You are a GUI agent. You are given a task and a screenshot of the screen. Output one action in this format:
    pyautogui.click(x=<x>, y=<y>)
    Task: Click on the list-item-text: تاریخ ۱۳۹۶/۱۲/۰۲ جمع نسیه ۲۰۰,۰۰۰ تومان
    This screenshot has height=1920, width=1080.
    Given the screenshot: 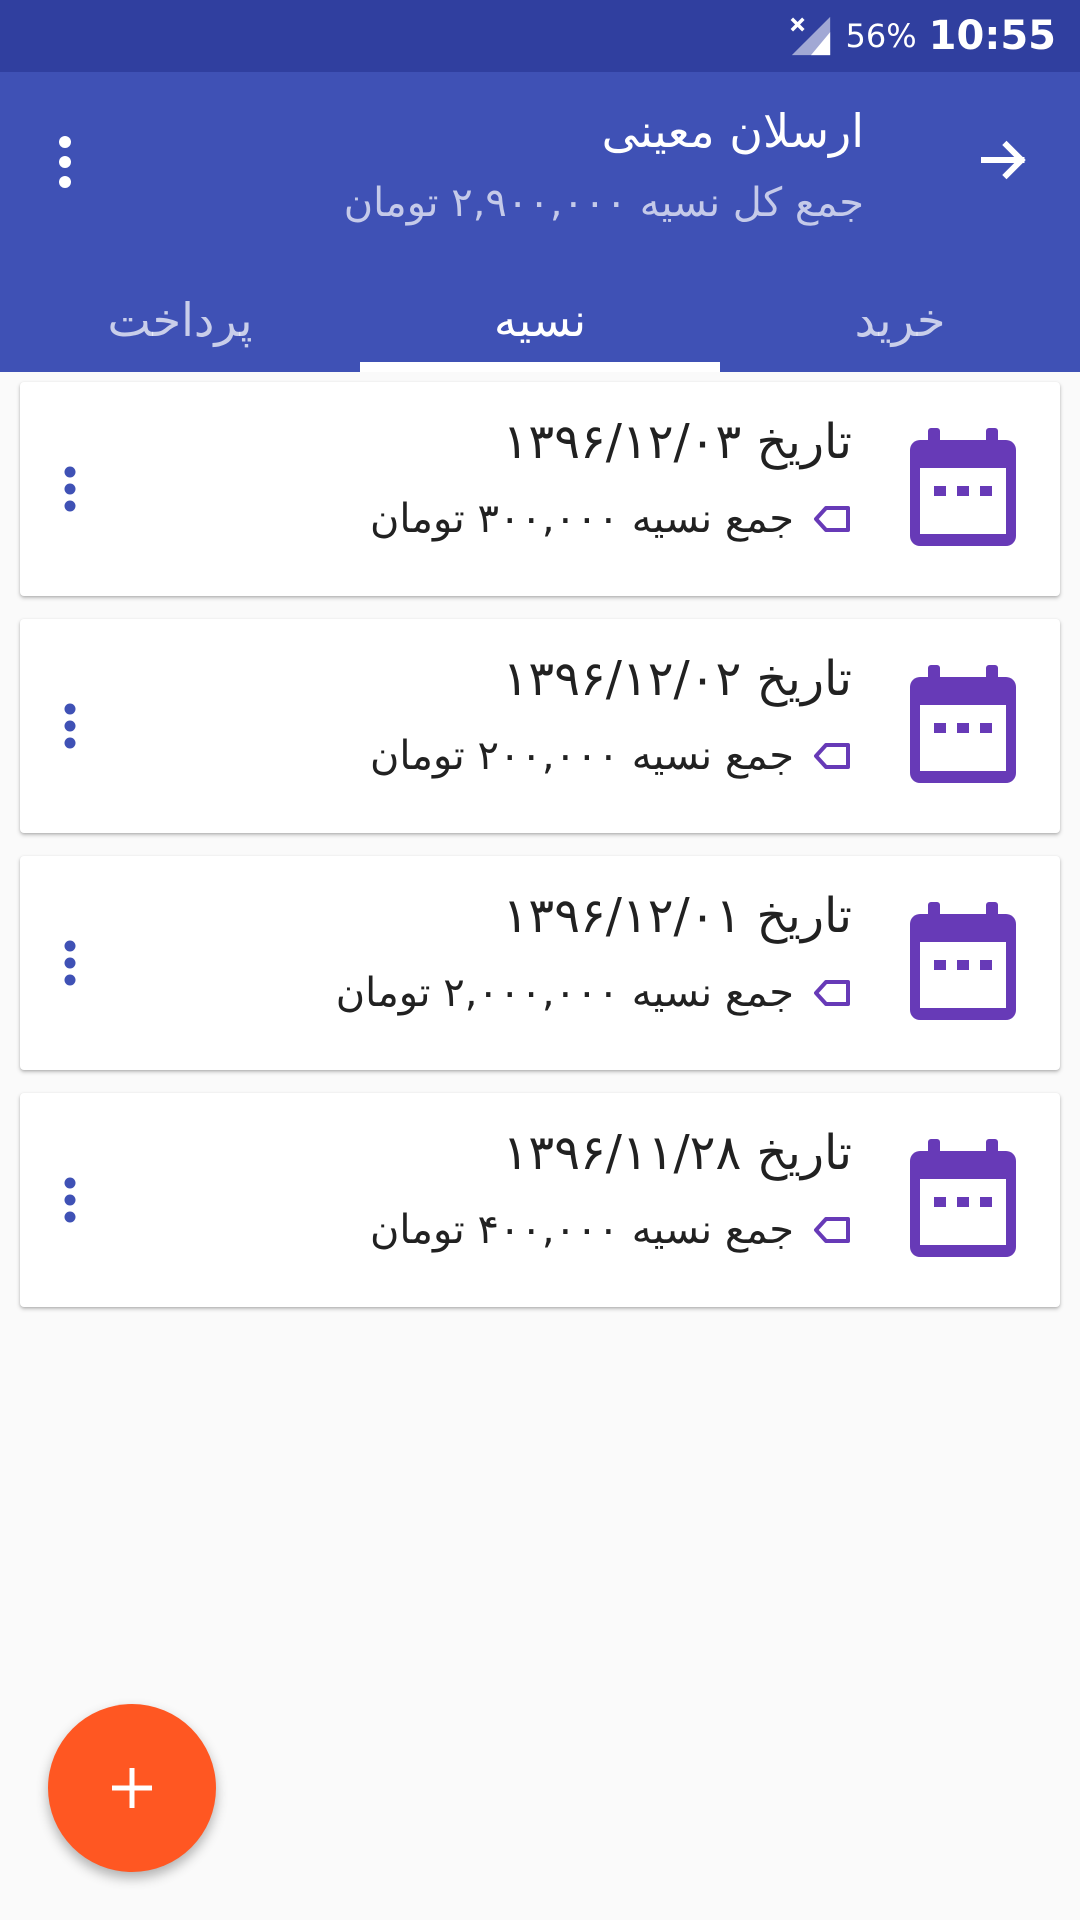 What is the action you would take?
    pyautogui.click(x=542, y=714)
    